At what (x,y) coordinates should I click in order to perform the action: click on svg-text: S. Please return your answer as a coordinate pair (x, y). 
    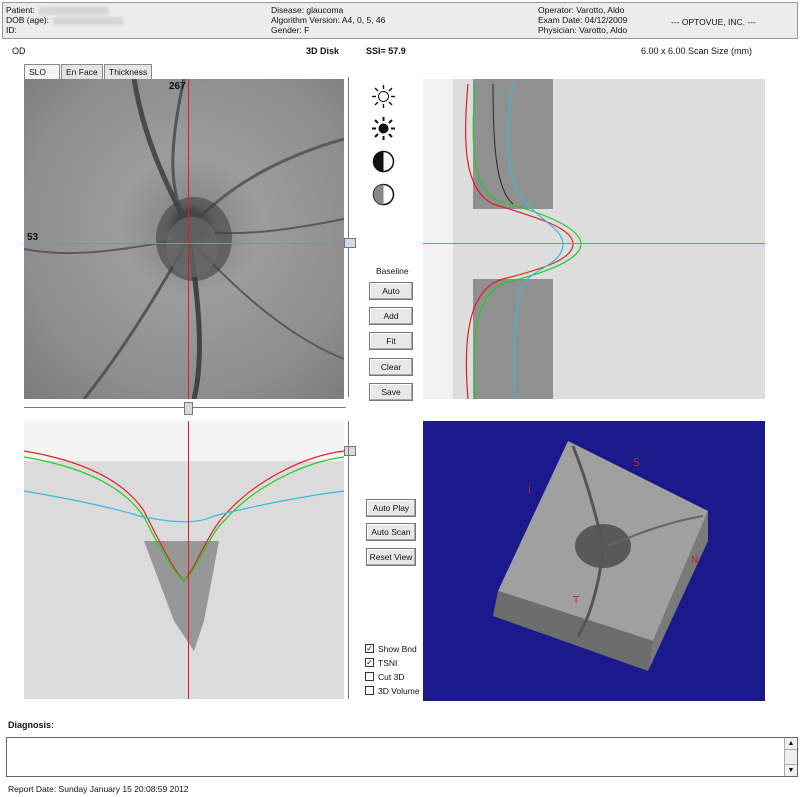
    Looking at the image, I should click on (636, 462).